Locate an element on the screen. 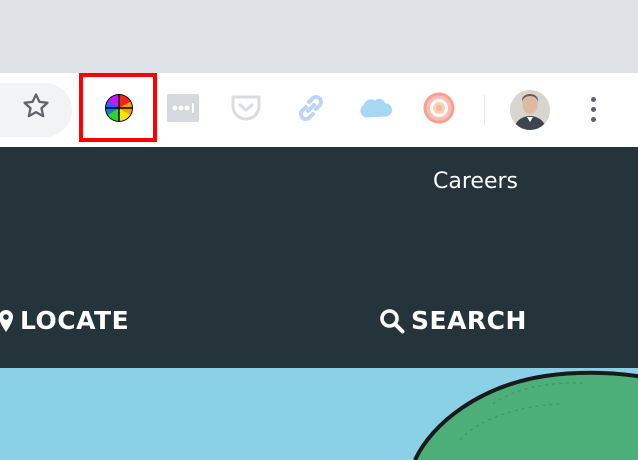 The height and width of the screenshot is (460, 638). search-label: SEARCH is located at coordinates (469, 320).